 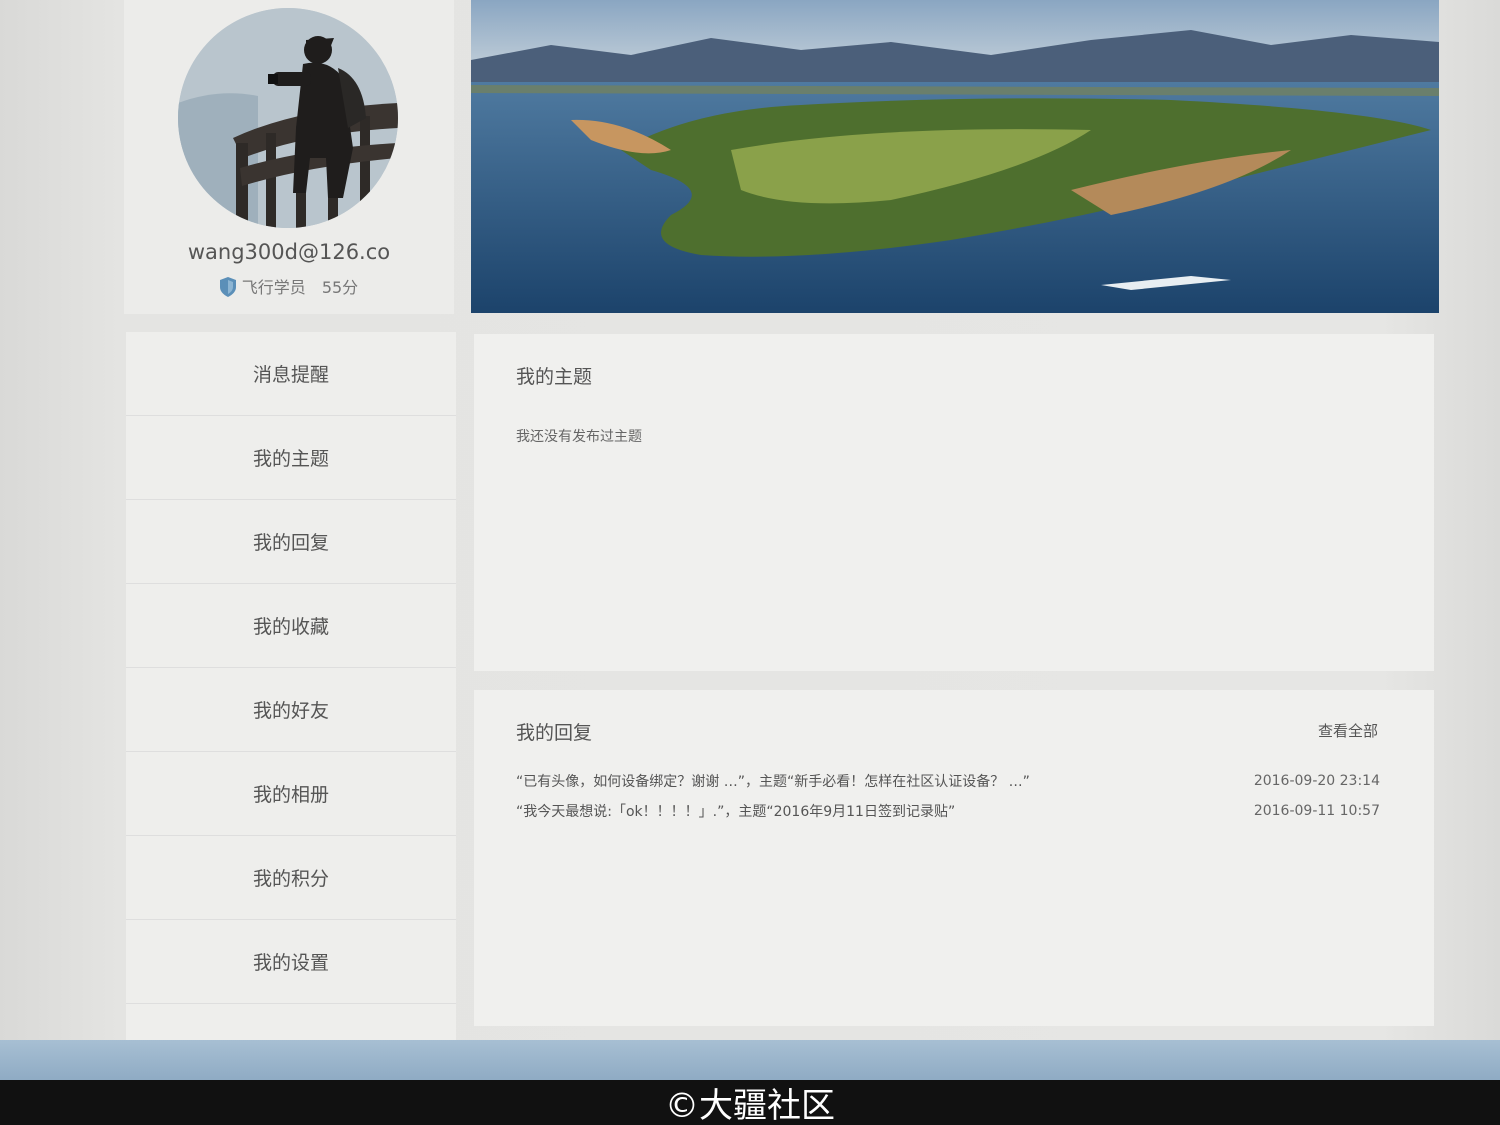 What do you see at coordinates (291, 374) in the screenshot?
I see `menu-item-notifications: 消息提醒` at bounding box center [291, 374].